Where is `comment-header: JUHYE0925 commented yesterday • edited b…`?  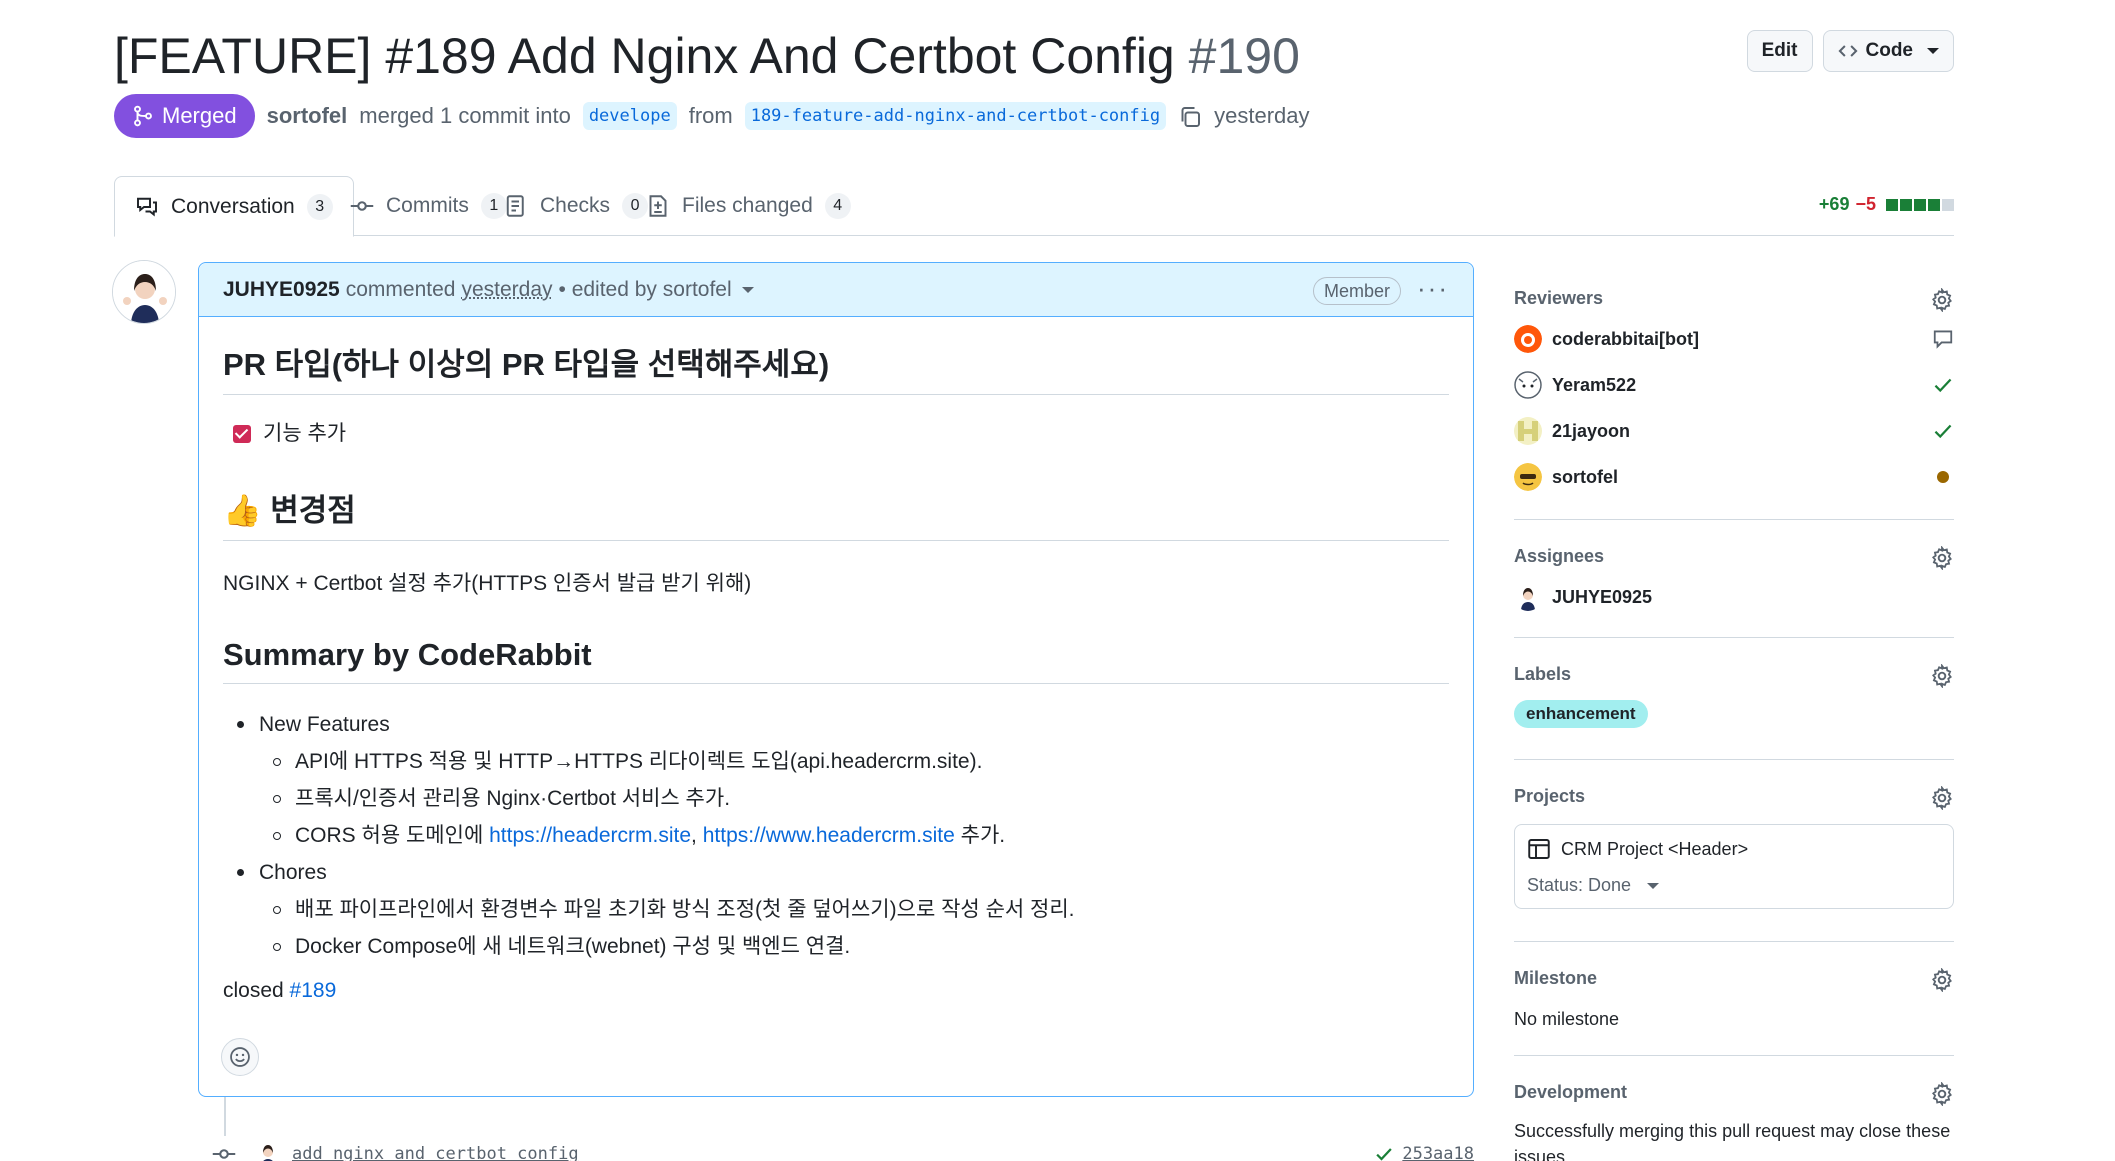
comment-header: JUHYE0925 commented yesterday • edited b… is located at coordinates (836, 290).